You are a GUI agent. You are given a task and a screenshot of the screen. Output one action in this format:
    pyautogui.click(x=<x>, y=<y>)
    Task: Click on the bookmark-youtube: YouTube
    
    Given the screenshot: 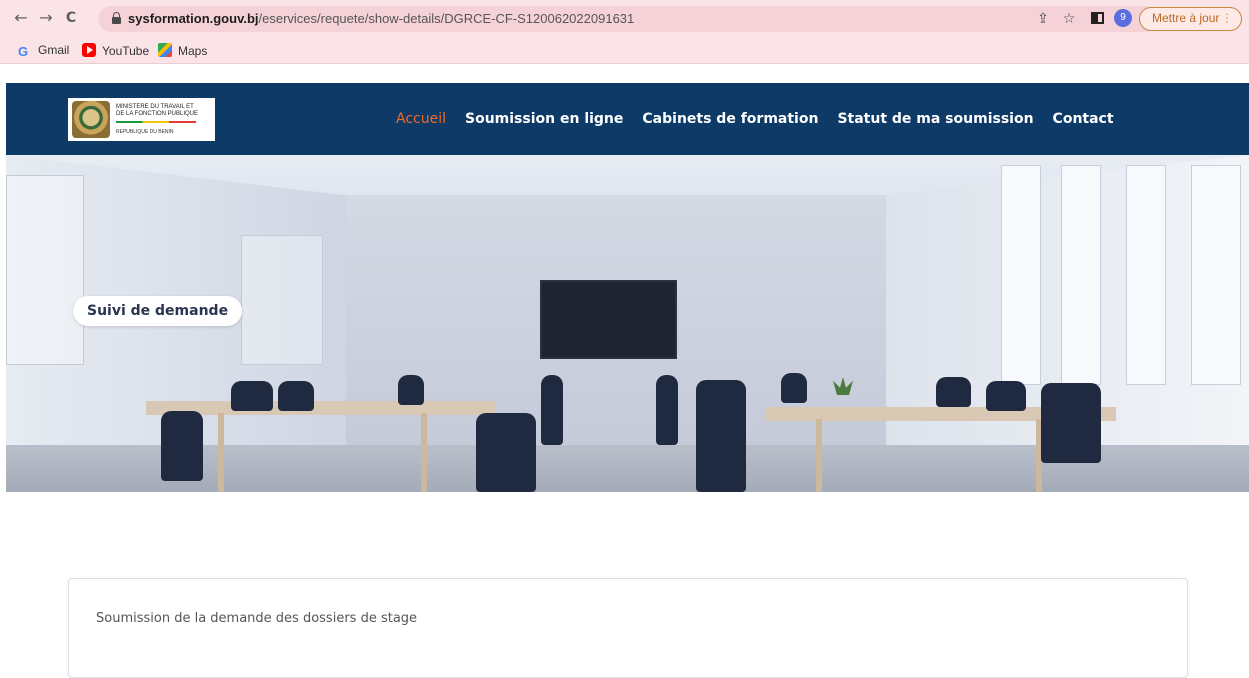 What is the action you would take?
    pyautogui.click(x=115, y=51)
    